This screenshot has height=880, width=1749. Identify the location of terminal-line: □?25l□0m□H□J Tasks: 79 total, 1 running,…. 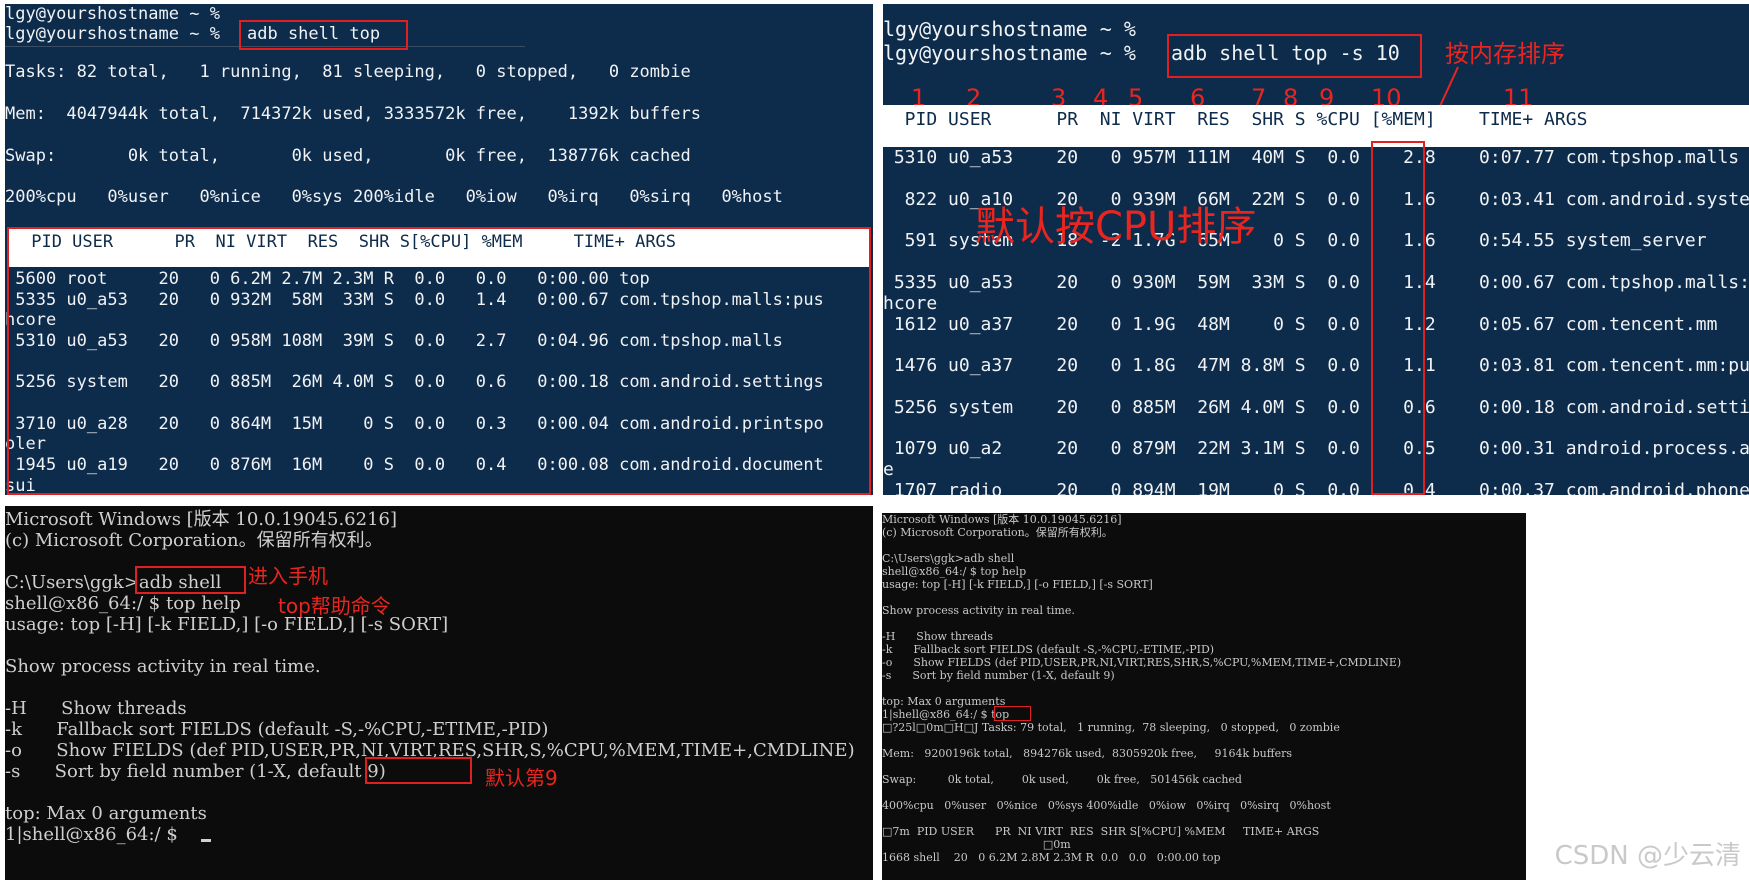
(1111, 727).